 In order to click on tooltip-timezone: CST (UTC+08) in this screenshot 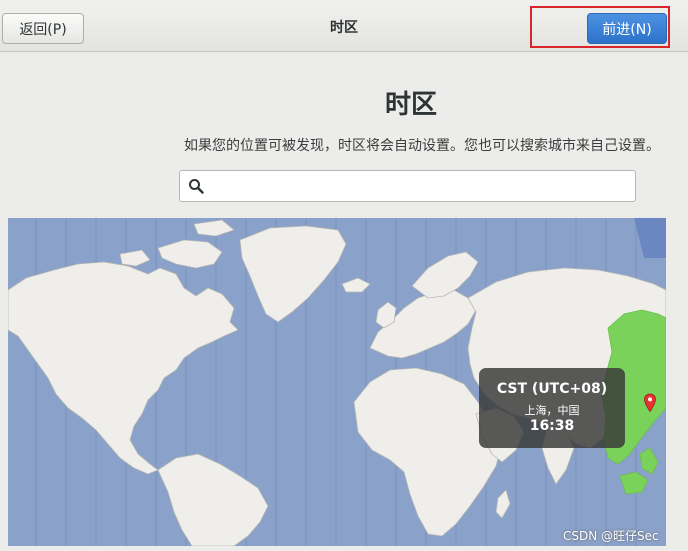, I will do `click(552, 389)`.